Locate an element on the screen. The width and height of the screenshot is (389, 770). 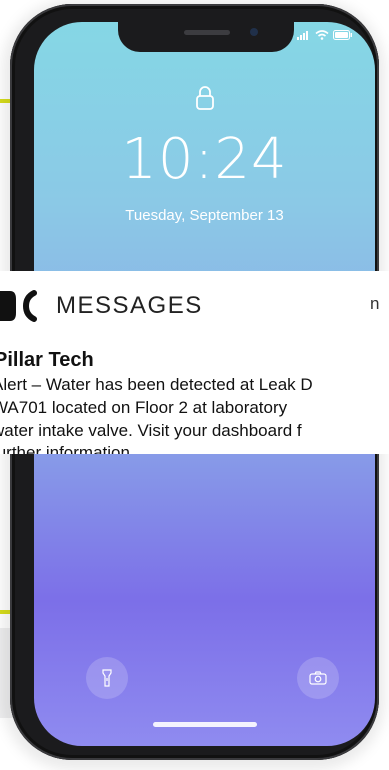
messages-app-icon is located at coordinates (18, 306).